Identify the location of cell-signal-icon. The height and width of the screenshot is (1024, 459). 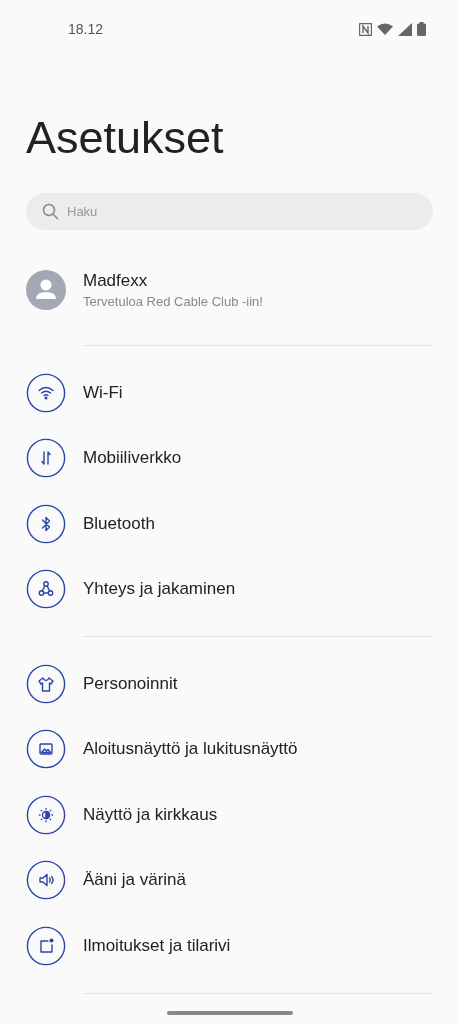
(405, 29).